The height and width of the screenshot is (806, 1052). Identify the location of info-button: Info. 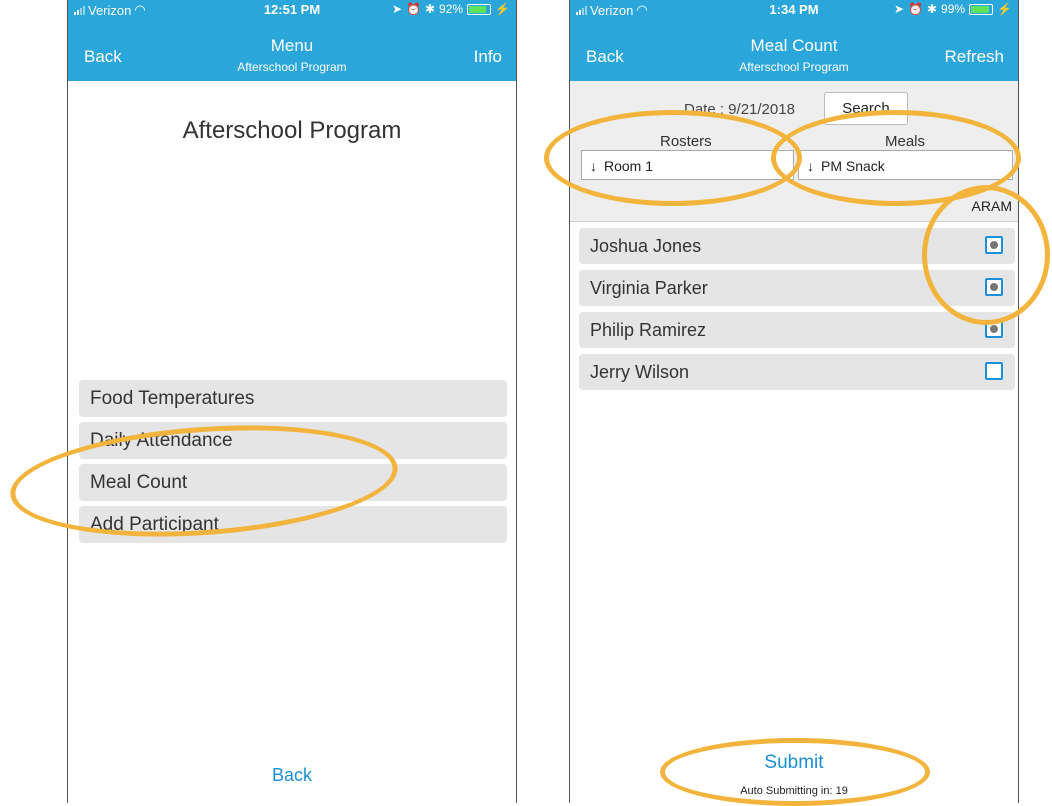
(488, 57).